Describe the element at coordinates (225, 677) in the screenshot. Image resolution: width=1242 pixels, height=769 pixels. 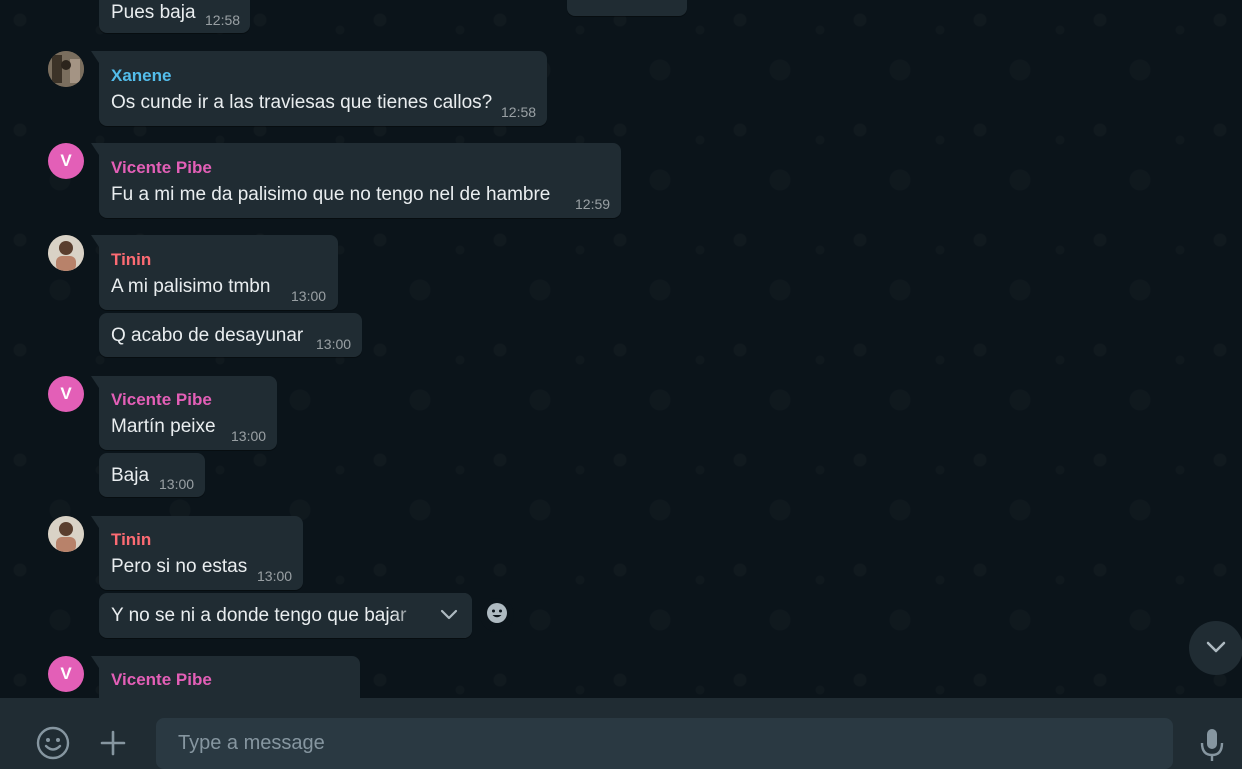
I see `message-bubble: Vicente Pibe` at that location.